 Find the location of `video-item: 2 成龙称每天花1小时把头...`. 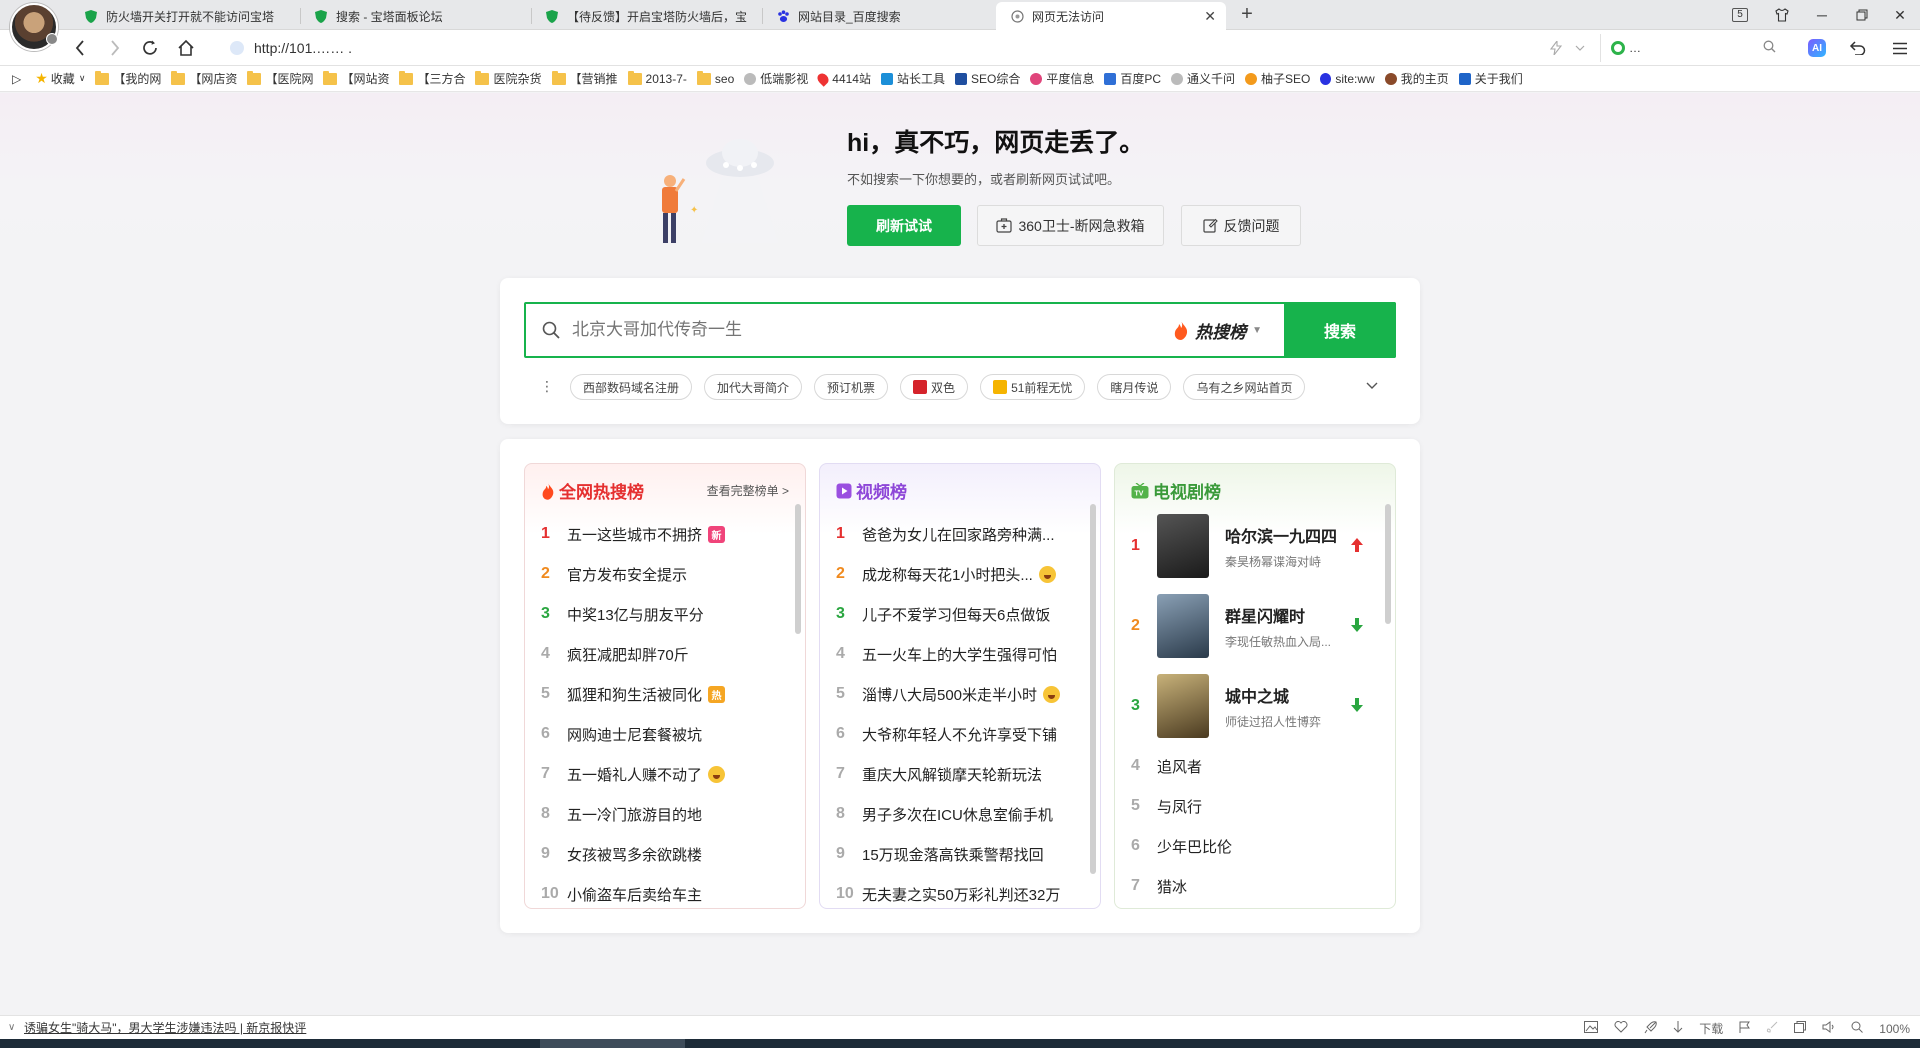

video-item: 2 成龙称每天花1小时把头... is located at coordinates (955, 574).